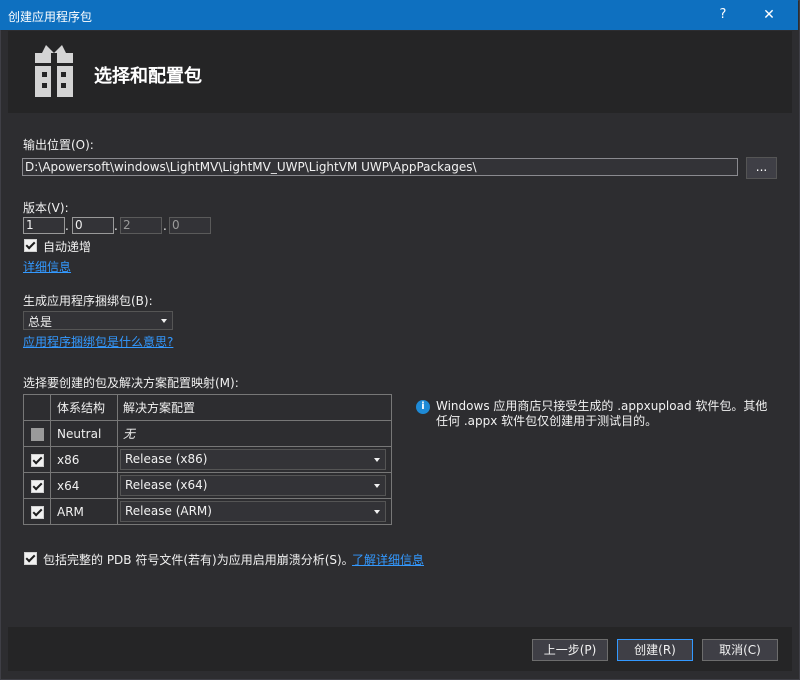 This screenshot has width=800, height=680. Describe the element at coordinates (98, 320) in the screenshot. I see `bundle-select: 总是` at that location.